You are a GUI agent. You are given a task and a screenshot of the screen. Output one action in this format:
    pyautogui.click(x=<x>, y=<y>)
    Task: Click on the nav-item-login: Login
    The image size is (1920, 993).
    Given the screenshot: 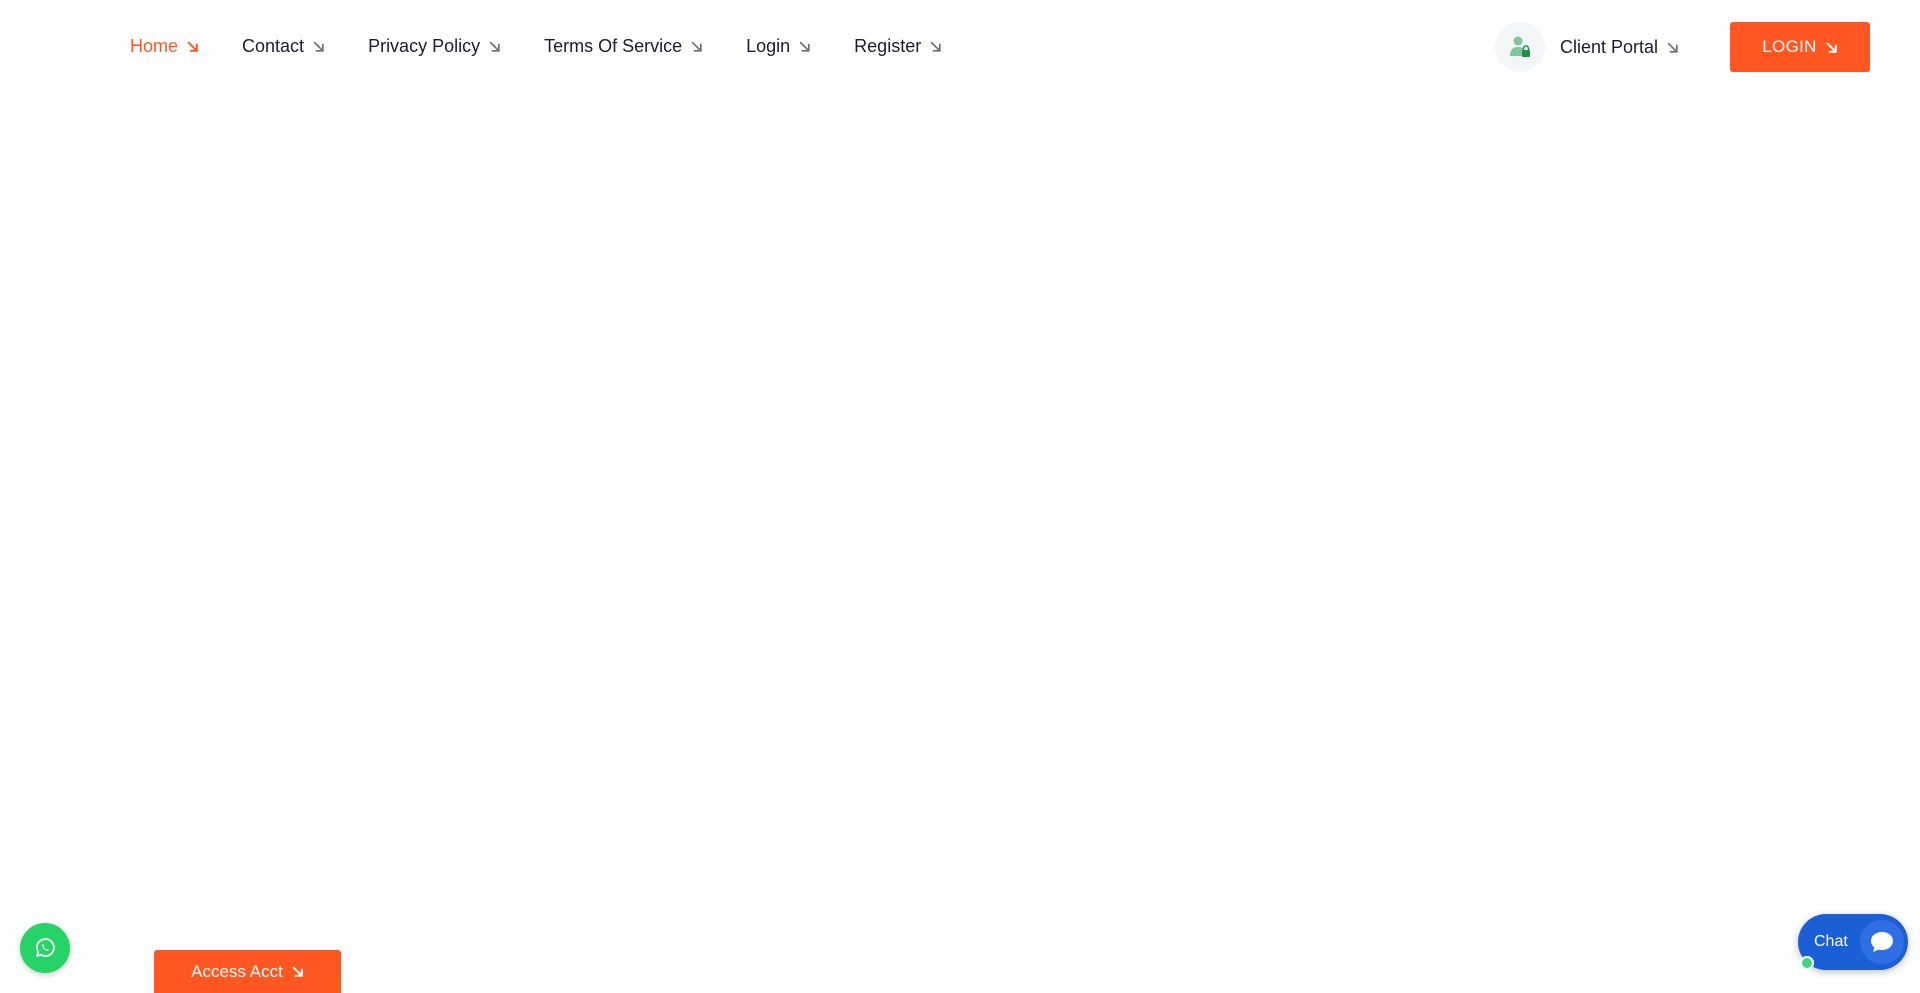 What is the action you would take?
    pyautogui.click(x=778, y=46)
    